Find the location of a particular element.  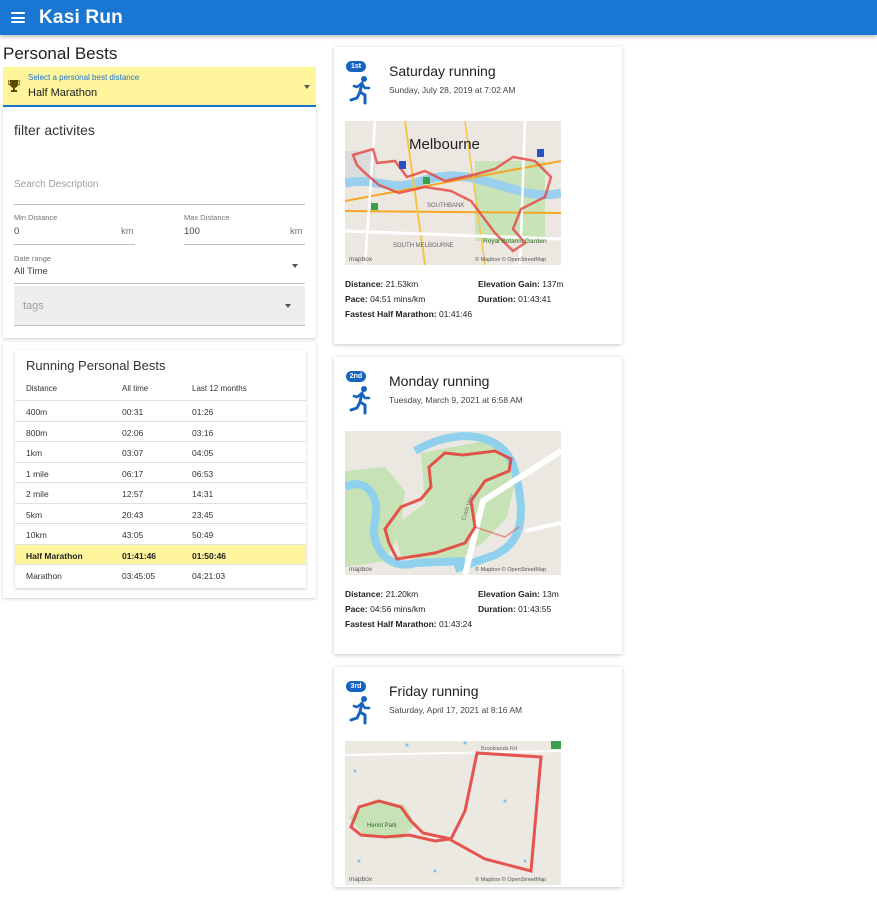

stat-elevation: Elevation Gain: 13m is located at coordinates (518, 594).